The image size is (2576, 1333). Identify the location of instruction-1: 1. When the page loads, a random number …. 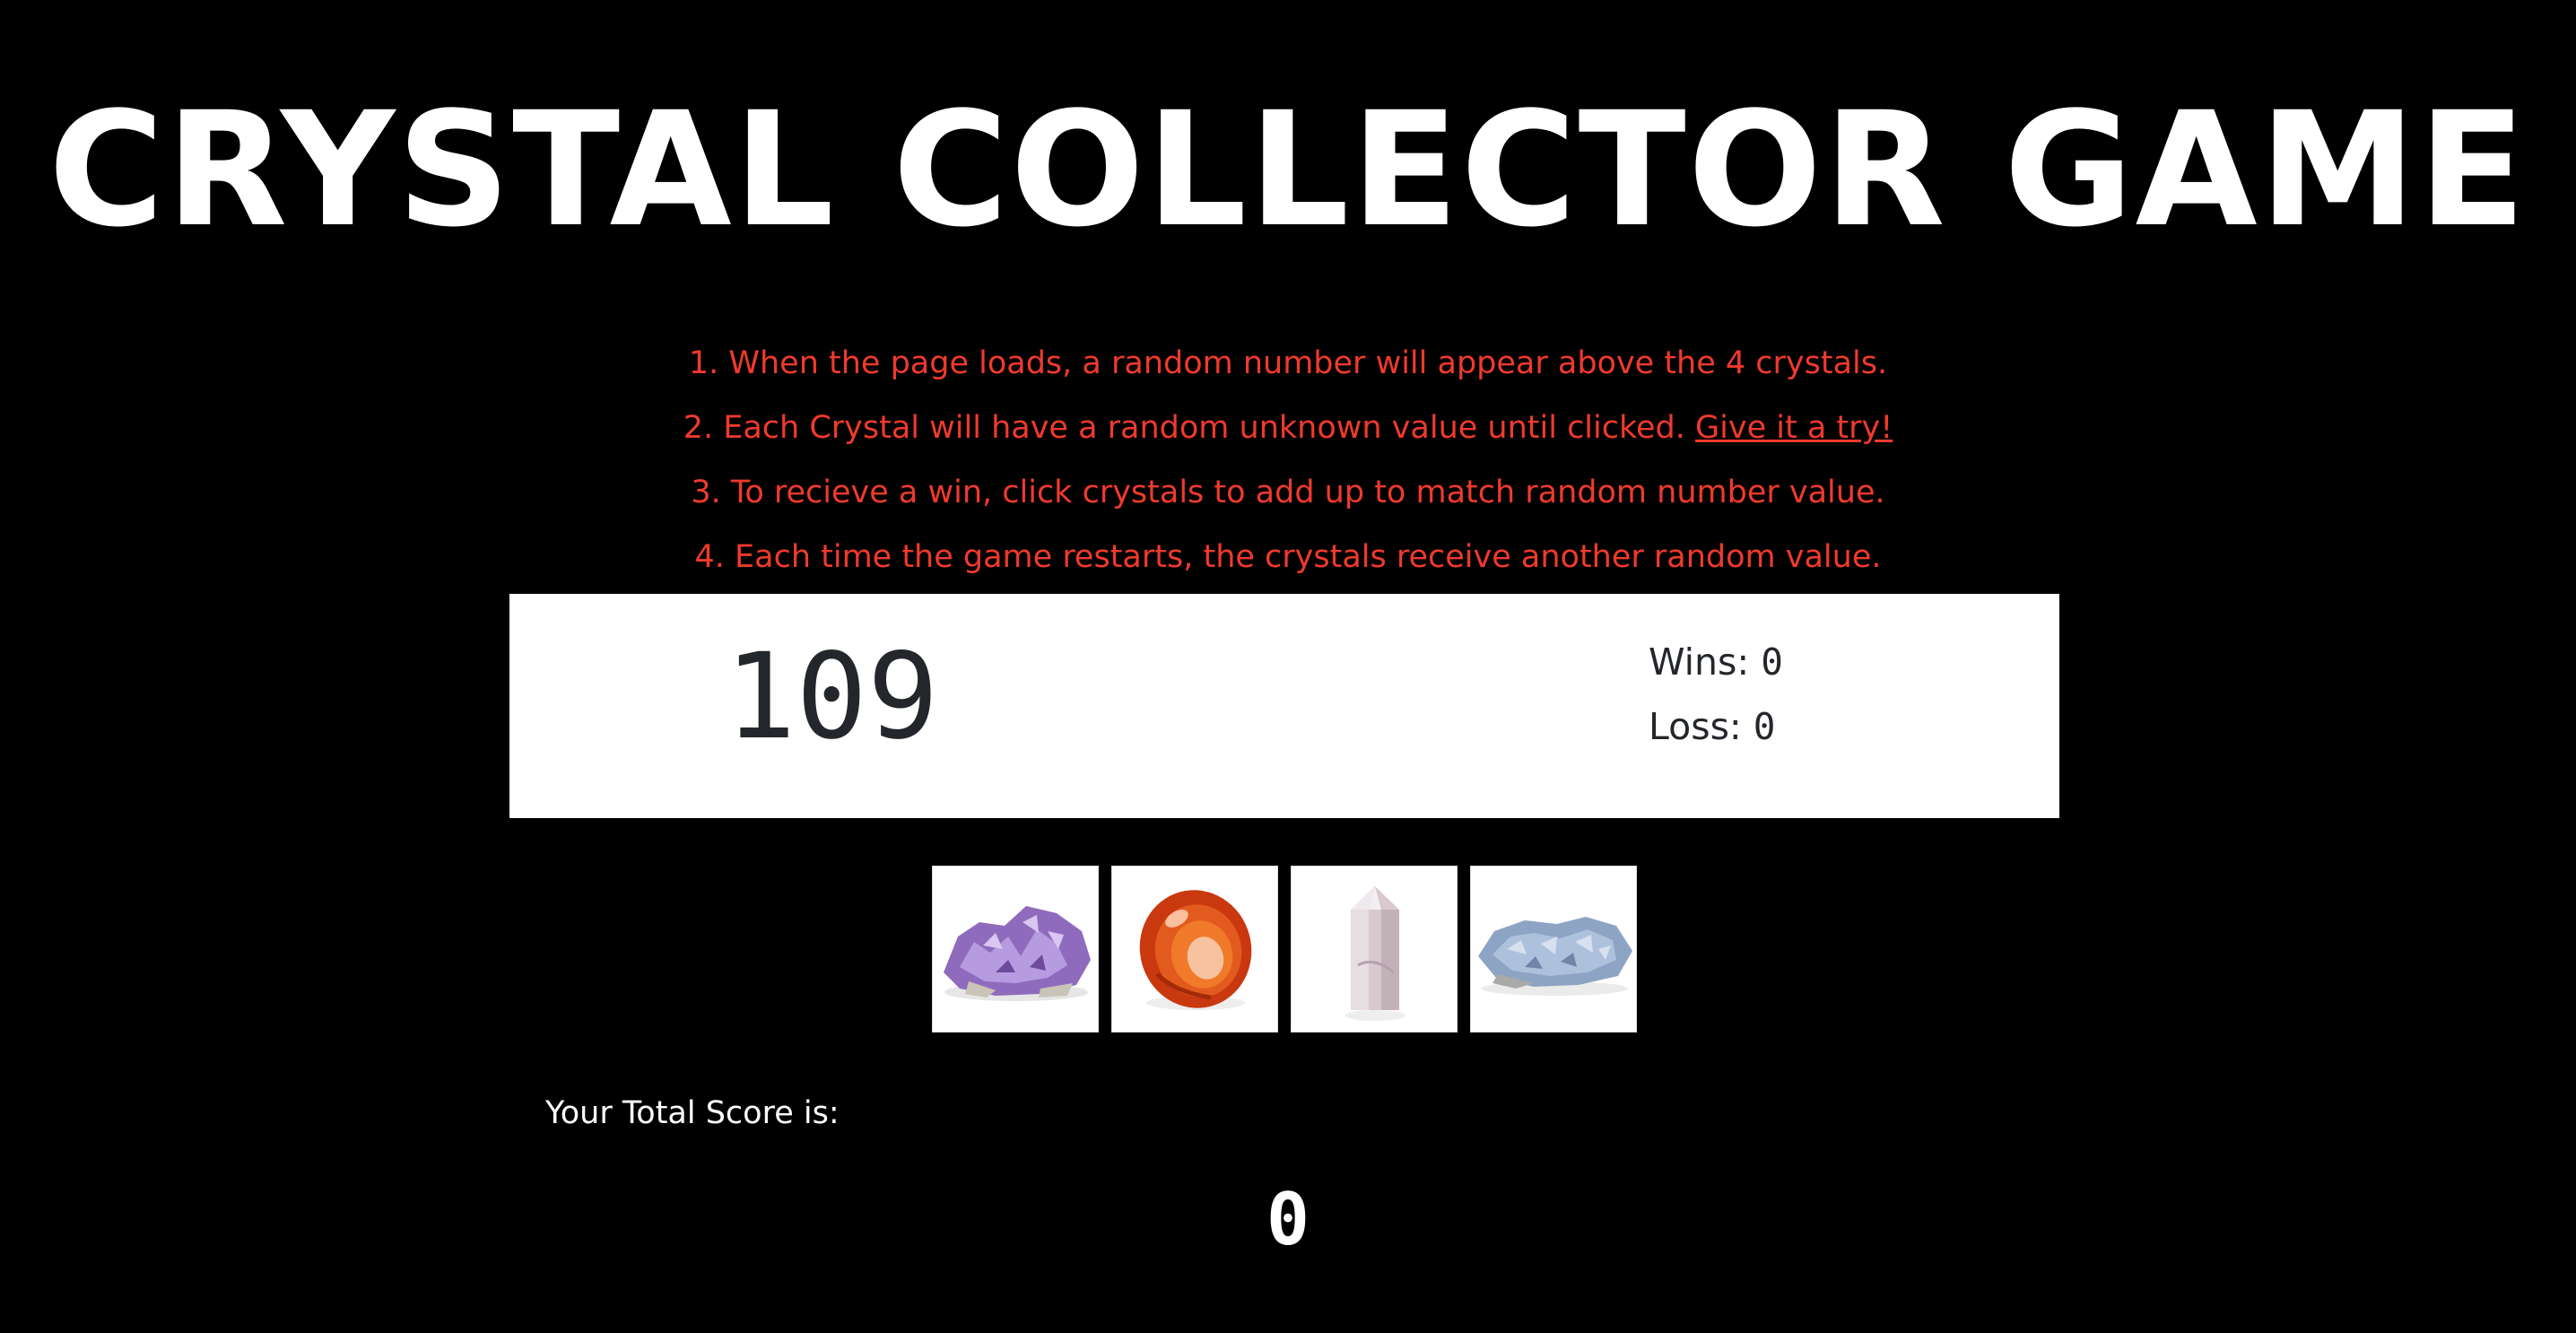
(1288, 363).